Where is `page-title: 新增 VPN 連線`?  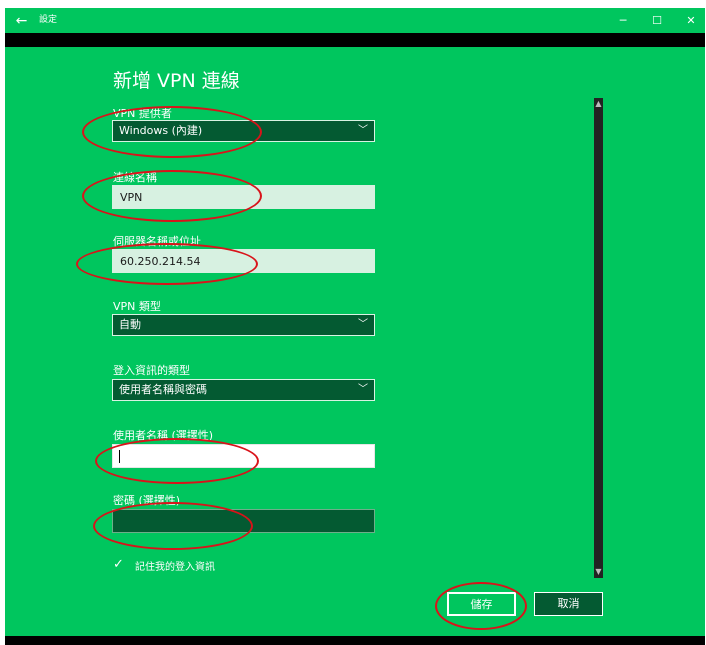
page-title: 新增 VPN 連線 is located at coordinates (176, 81).